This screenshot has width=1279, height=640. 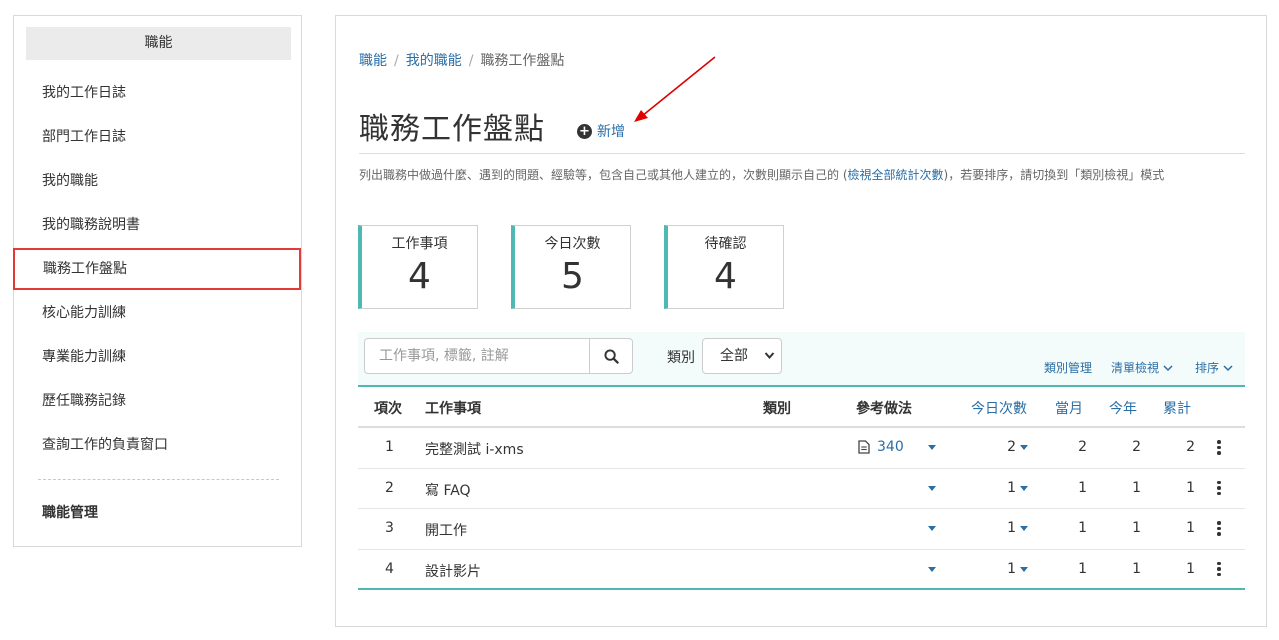 I want to click on search-icon, so click(x=611, y=356).